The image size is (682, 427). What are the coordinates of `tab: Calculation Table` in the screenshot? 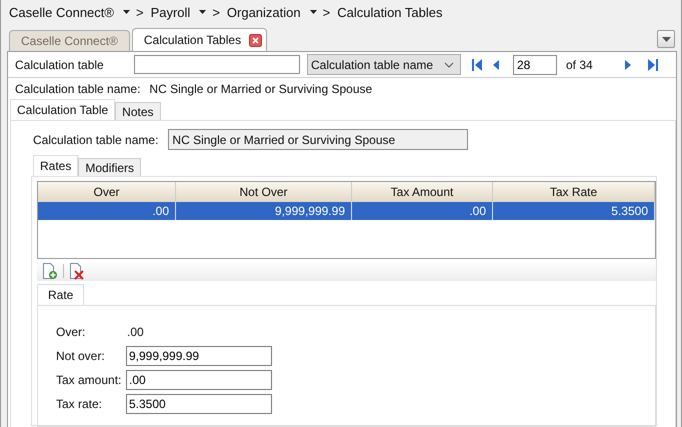 It's located at (63, 109).